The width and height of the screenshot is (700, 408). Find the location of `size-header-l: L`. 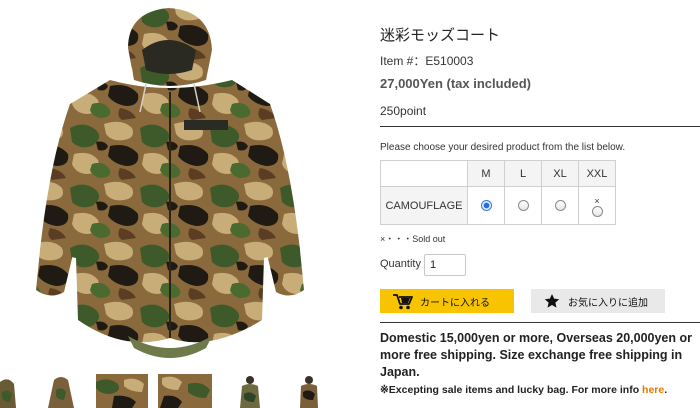

size-header-l: L is located at coordinates (523, 173).